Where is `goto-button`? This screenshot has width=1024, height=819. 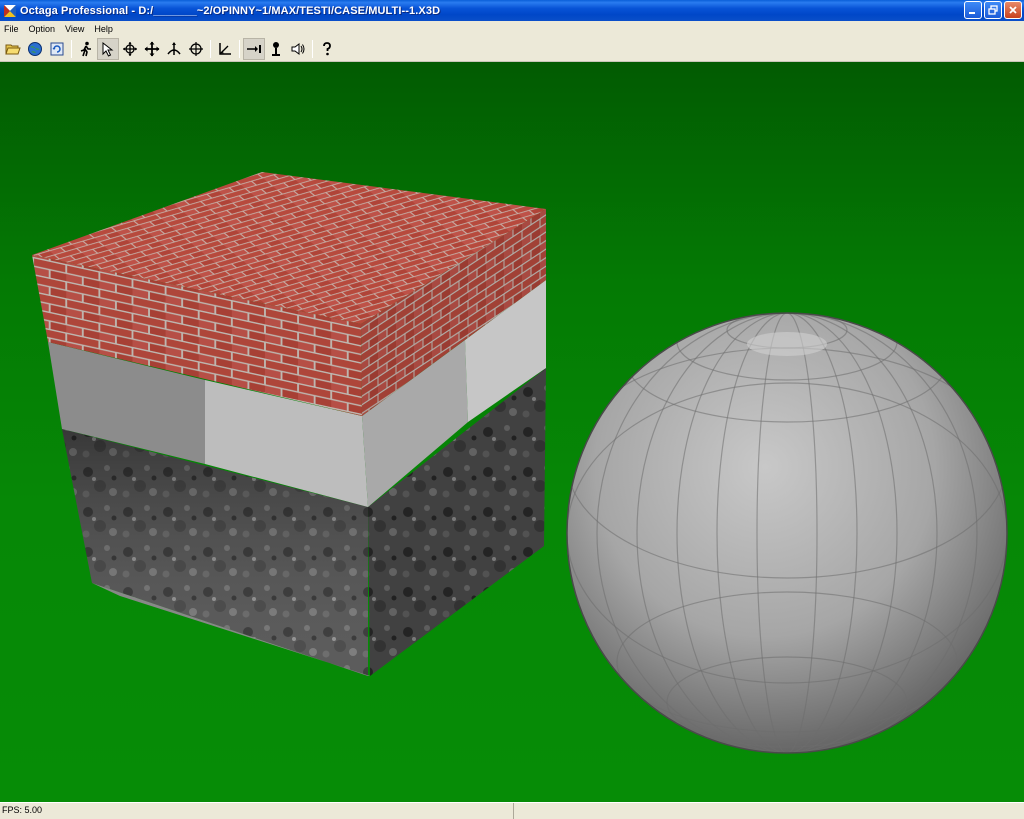
goto-button is located at coordinates (254, 48).